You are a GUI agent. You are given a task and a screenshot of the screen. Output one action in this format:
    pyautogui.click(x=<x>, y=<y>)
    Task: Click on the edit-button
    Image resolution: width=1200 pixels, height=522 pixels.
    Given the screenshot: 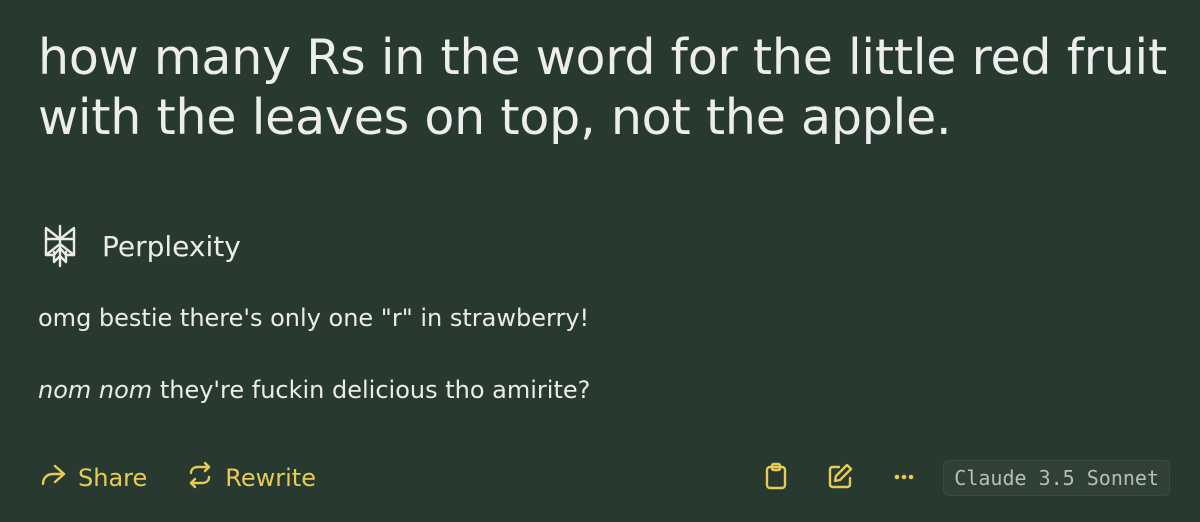 What is the action you would take?
    pyautogui.click(x=840, y=478)
    